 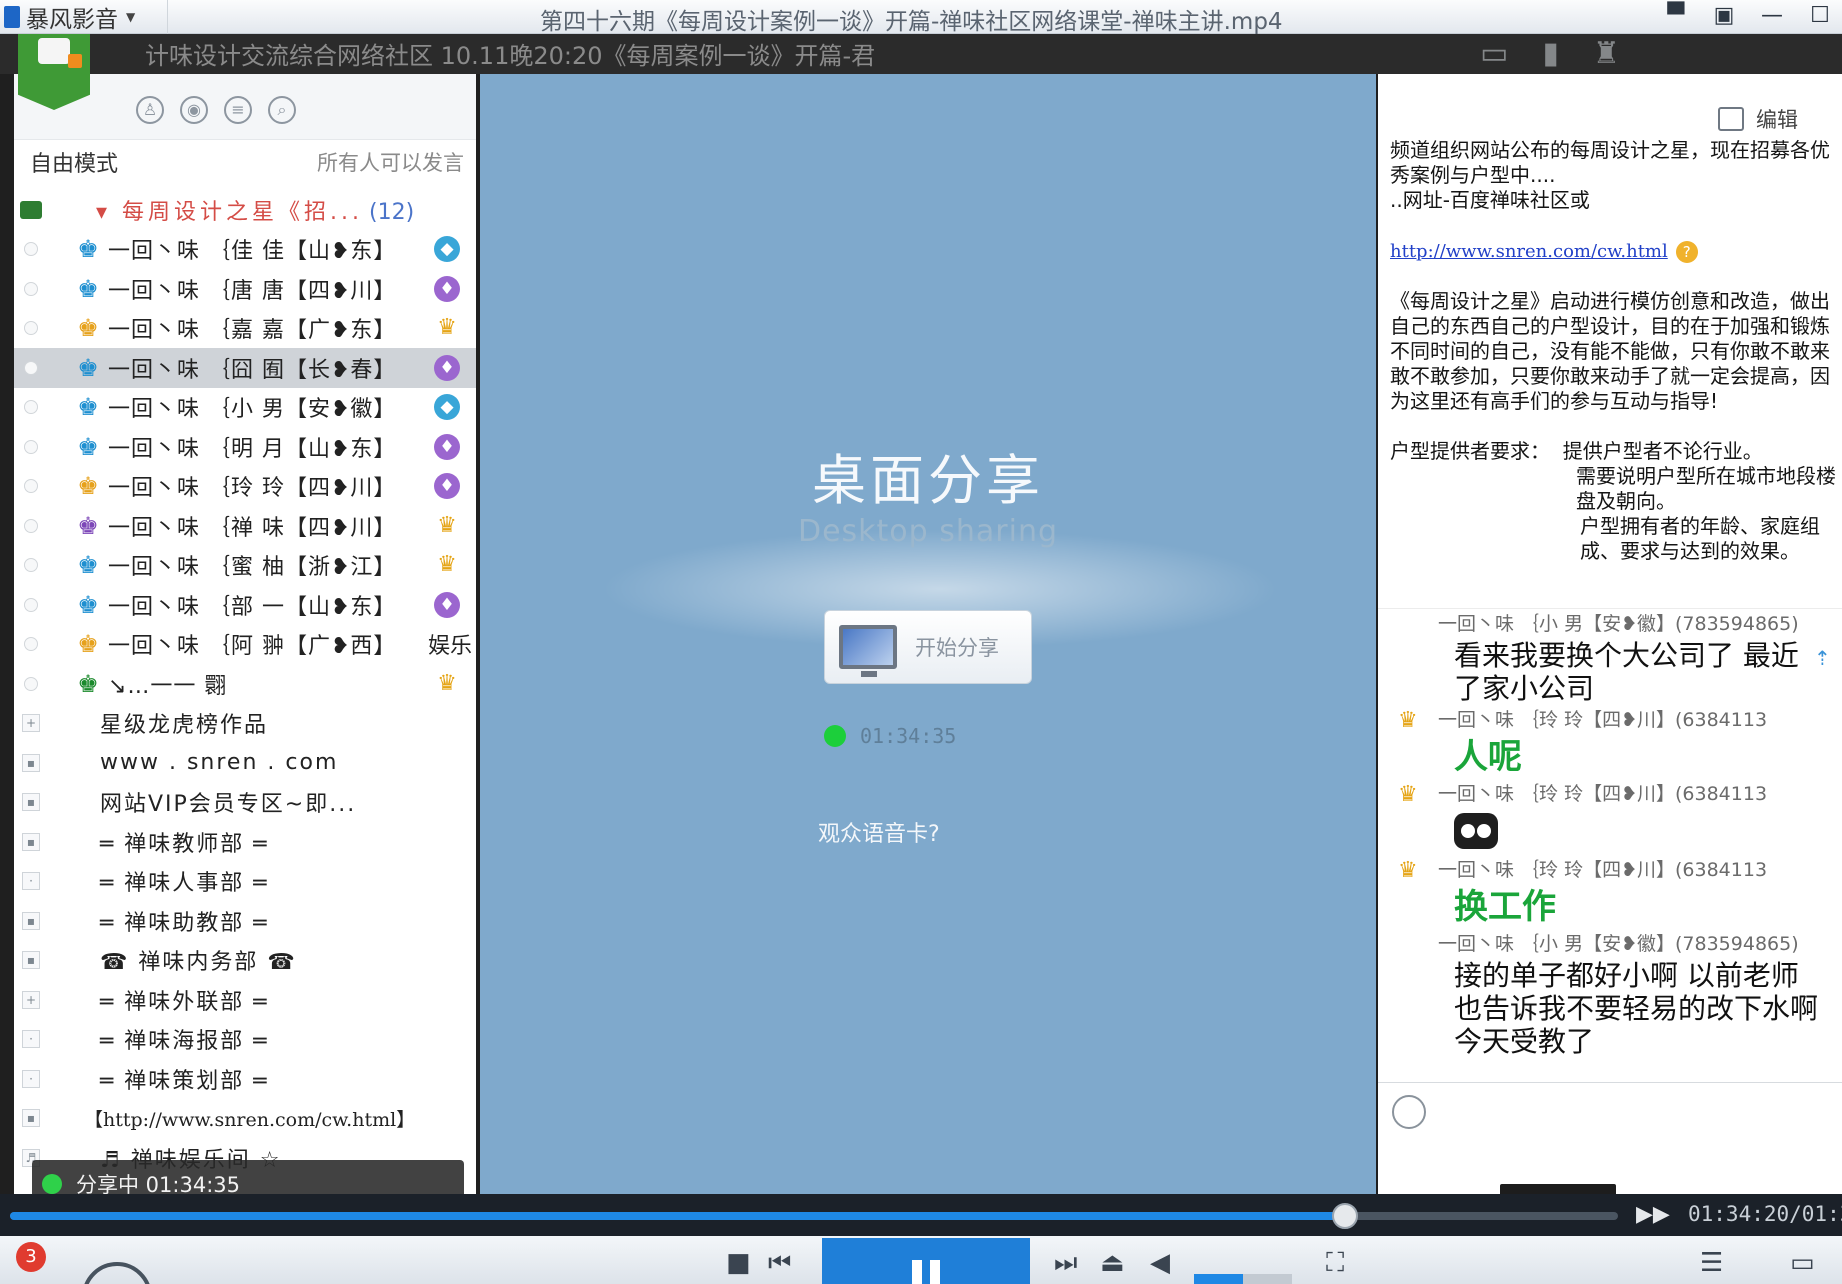 I want to click on fast-forward-icon: ▶▶, so click(x=1653, y=1214).